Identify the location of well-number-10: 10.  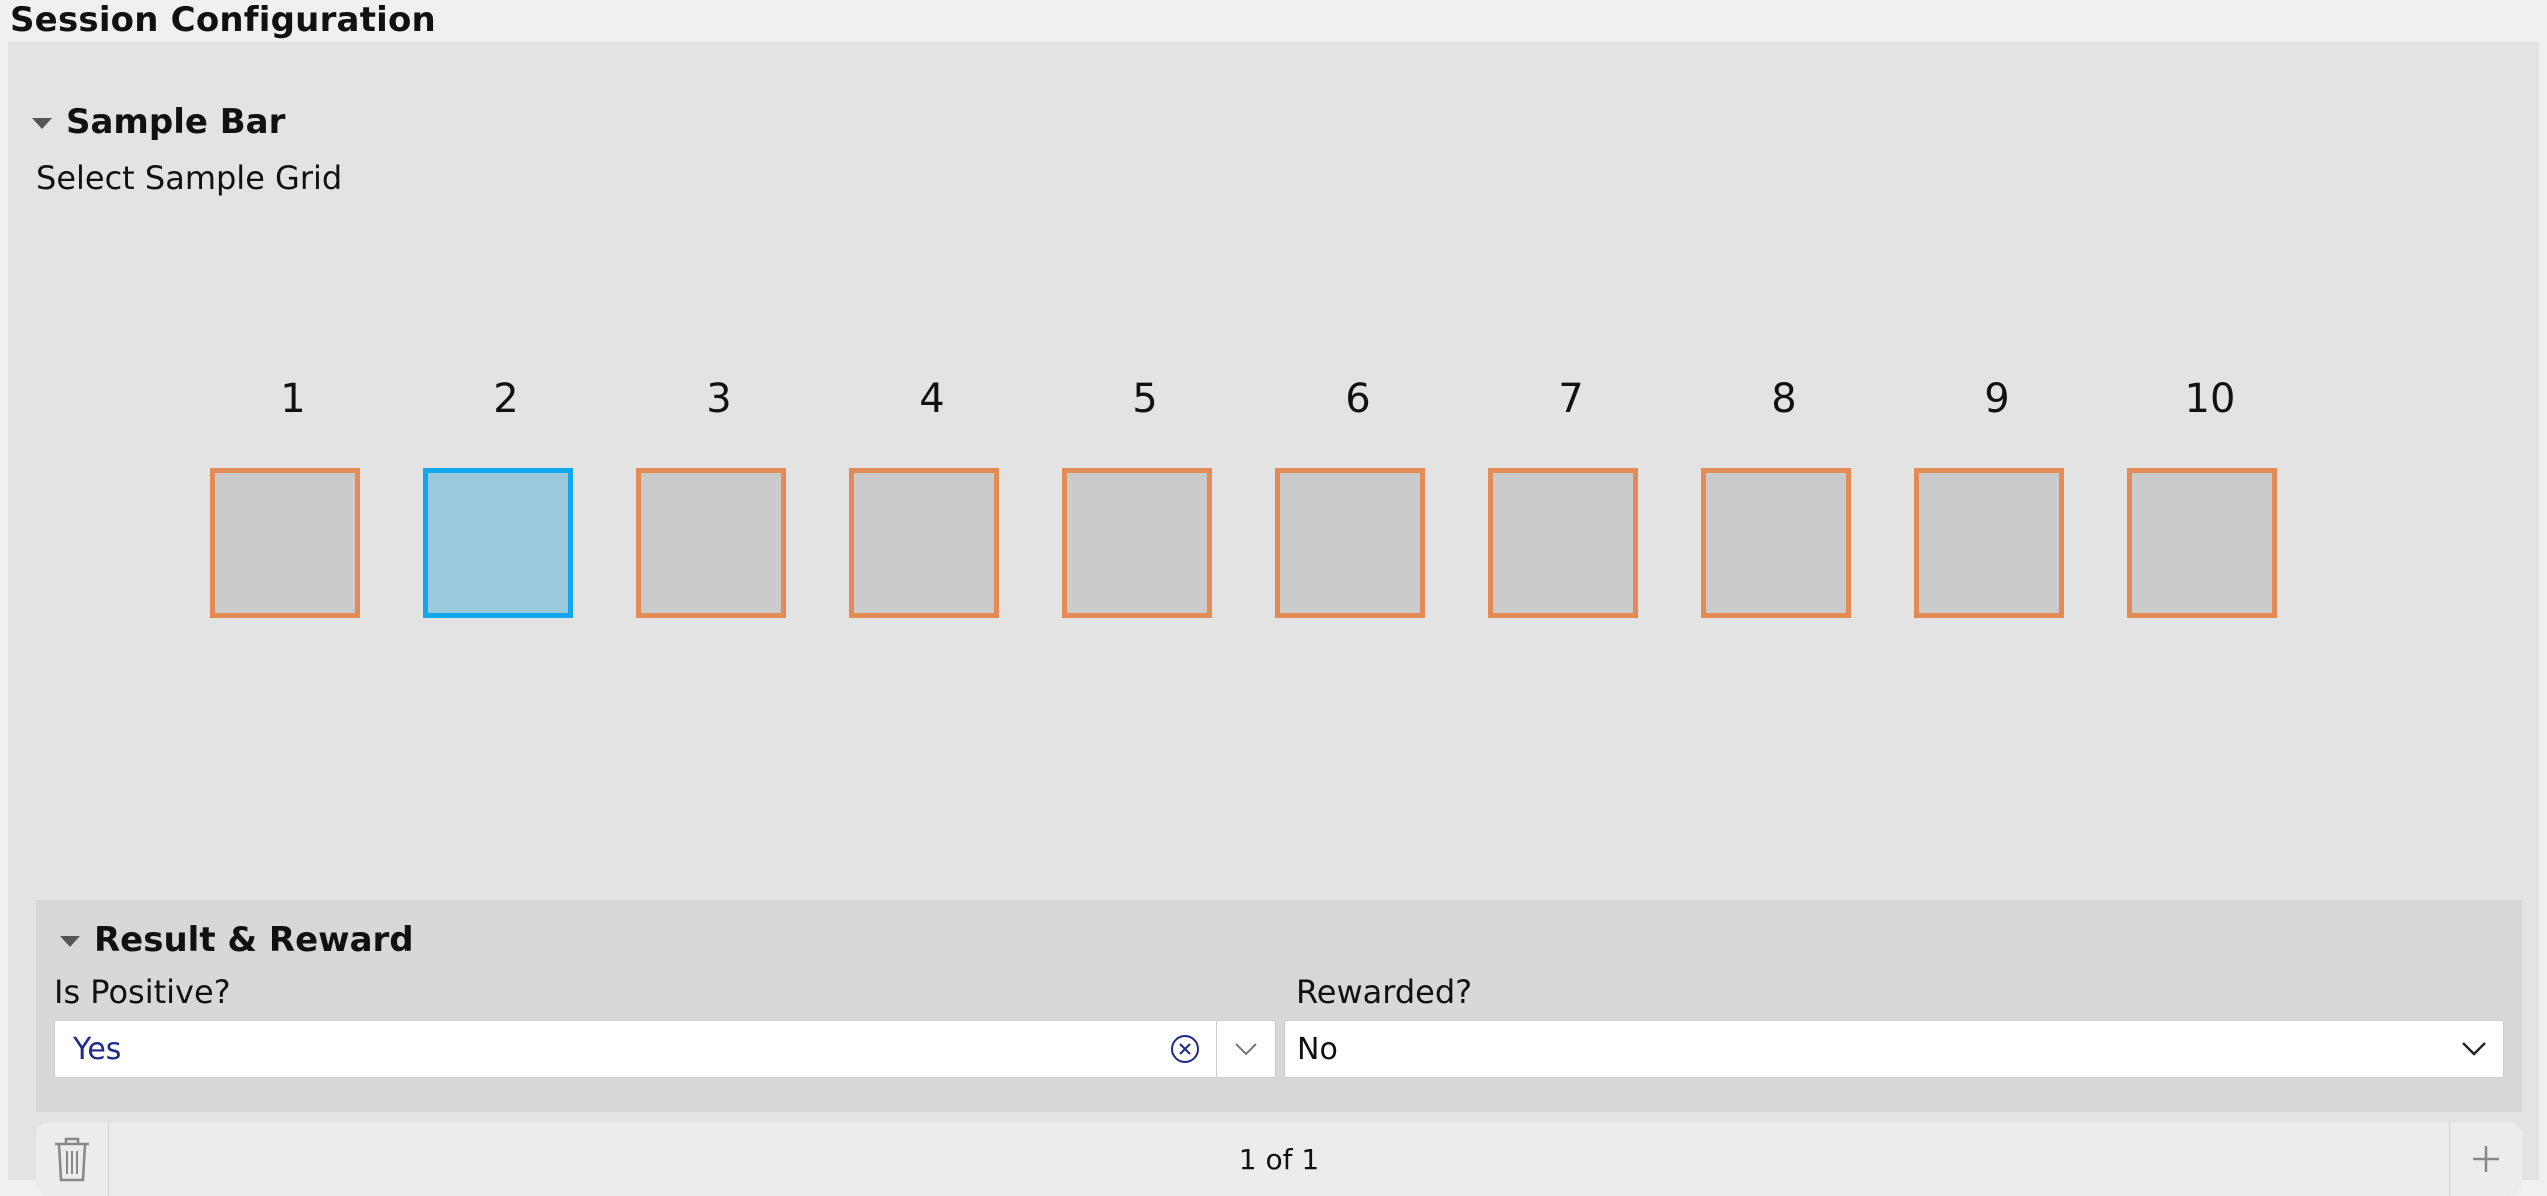
(2210, 399).